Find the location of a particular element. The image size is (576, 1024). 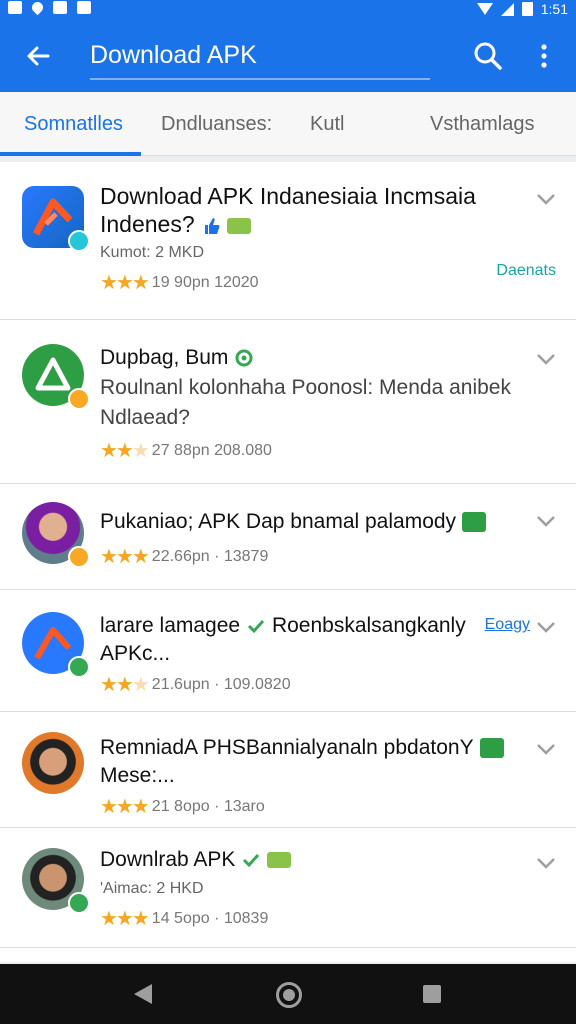

notification-icon is located at coordinates (15, 7).